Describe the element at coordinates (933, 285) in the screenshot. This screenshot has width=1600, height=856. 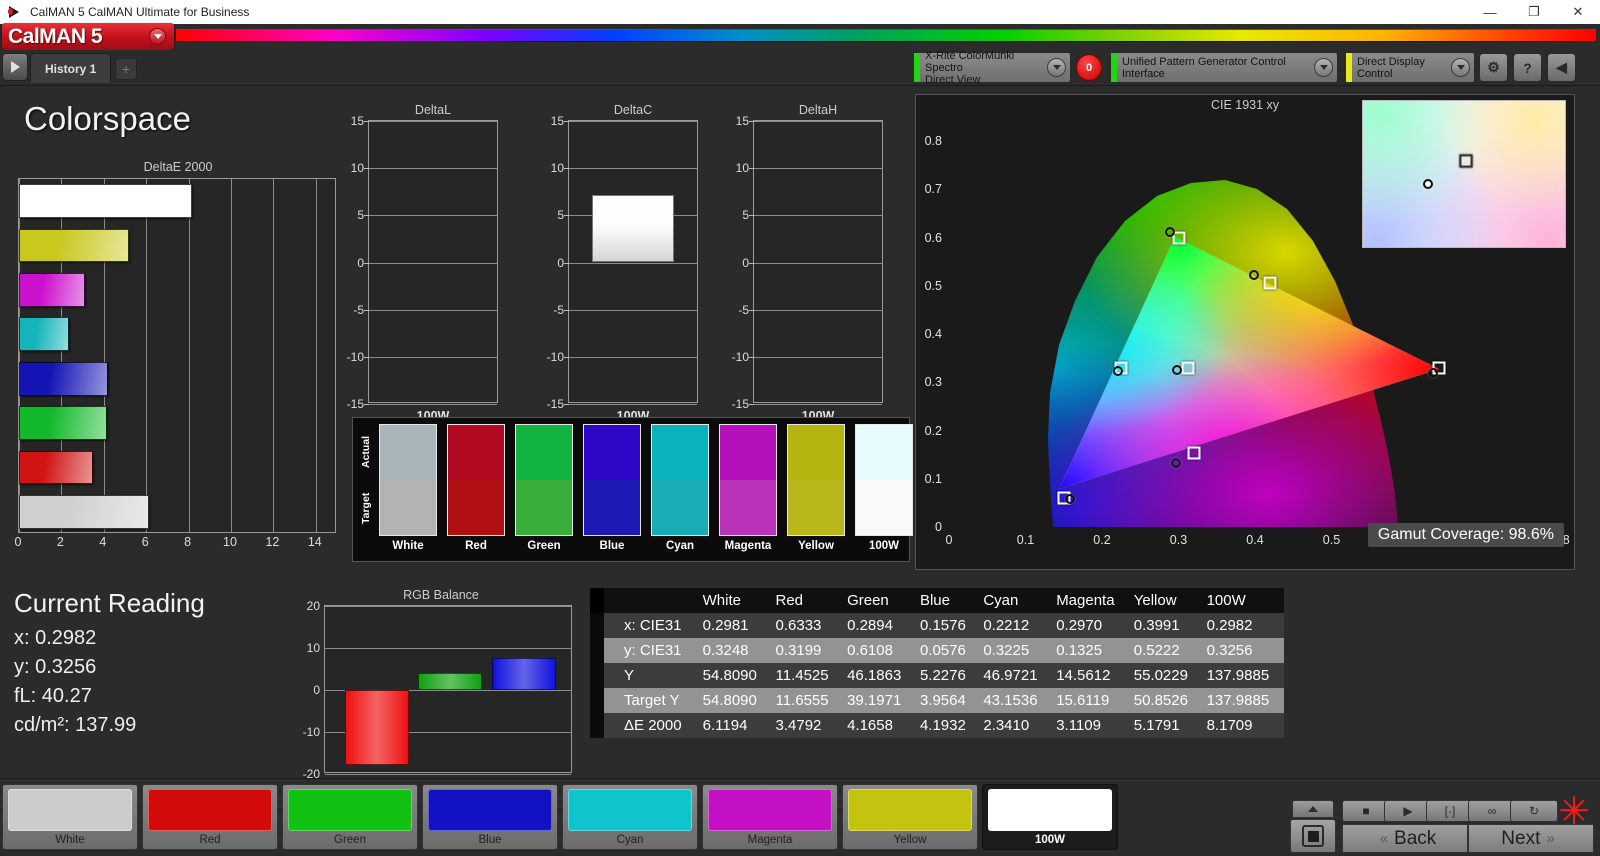
I see `cie-y-tick-label: 0.5` at that location.